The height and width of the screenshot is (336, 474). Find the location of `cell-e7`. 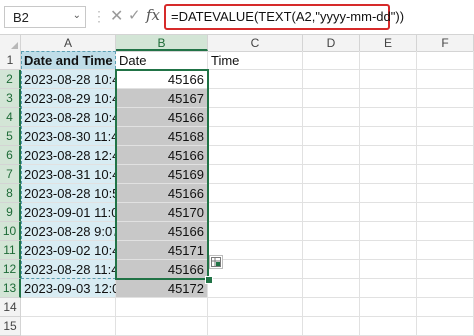

cell-e7 is located at coordinates (388, 174).